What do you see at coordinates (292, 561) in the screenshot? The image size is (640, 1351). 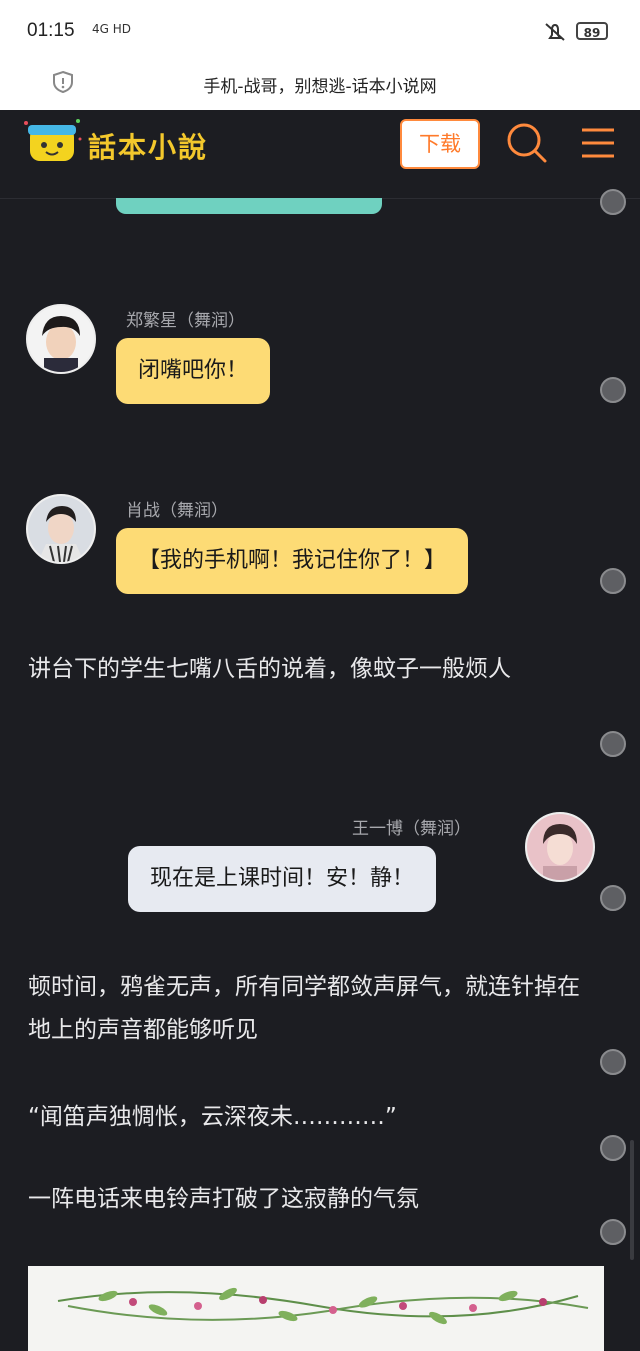 I see `chat-bubble: 【我的手机啊！我记住你了！】` at bounding box center [292, 561].